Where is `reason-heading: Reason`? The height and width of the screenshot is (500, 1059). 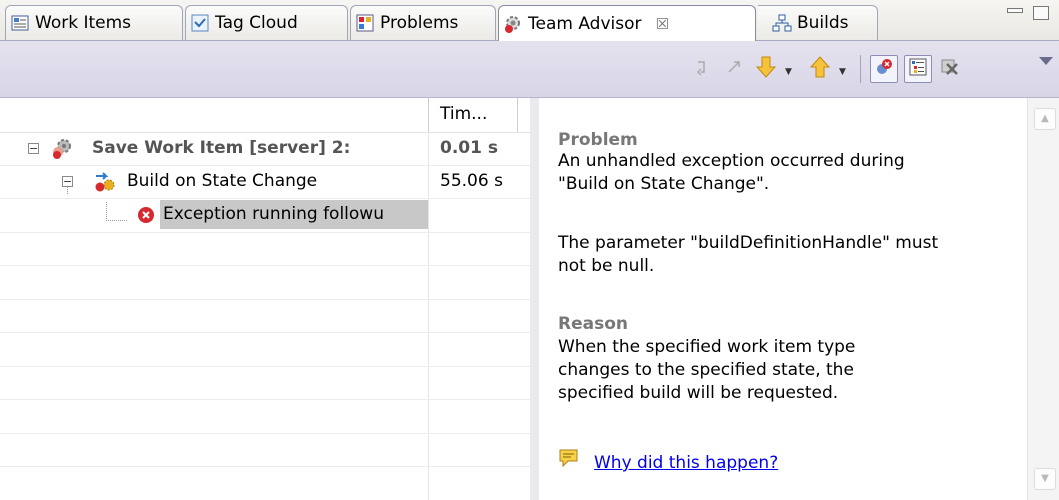 reason-heading: Reason is located at coordinates (593, 324).